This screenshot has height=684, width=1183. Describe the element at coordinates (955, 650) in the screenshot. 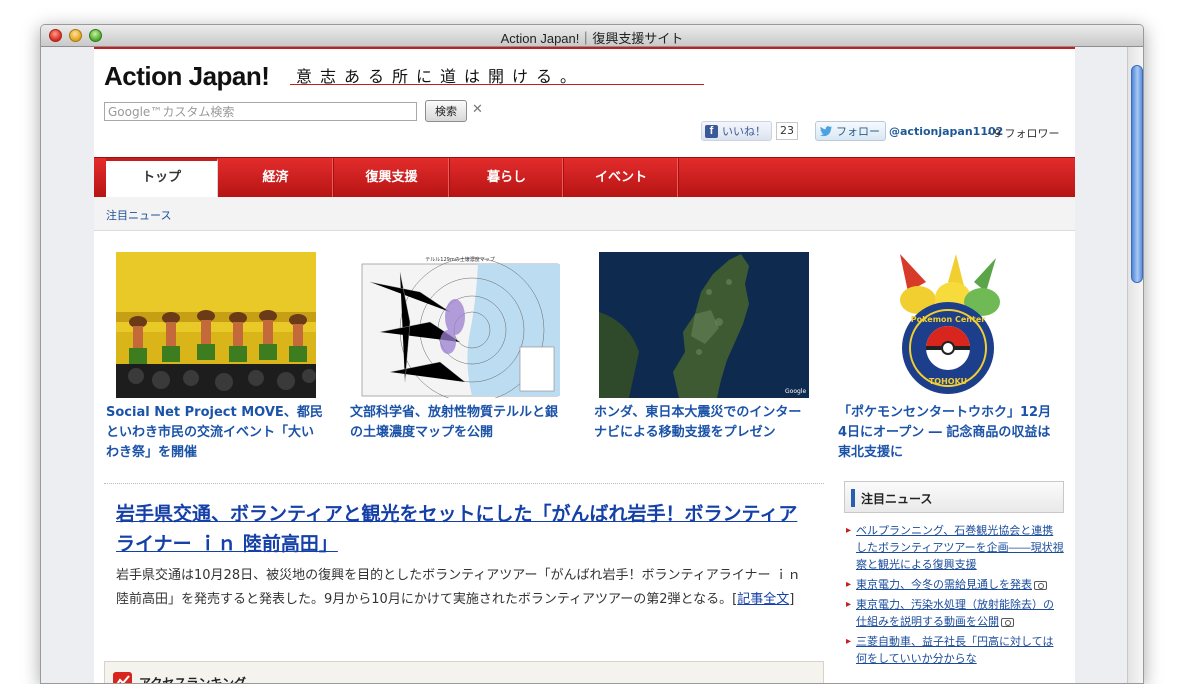

I see `sidebar-news-item: ▸ 三菱自動車、益子社長「円高に対しては何をしていいか分からな` at that location.